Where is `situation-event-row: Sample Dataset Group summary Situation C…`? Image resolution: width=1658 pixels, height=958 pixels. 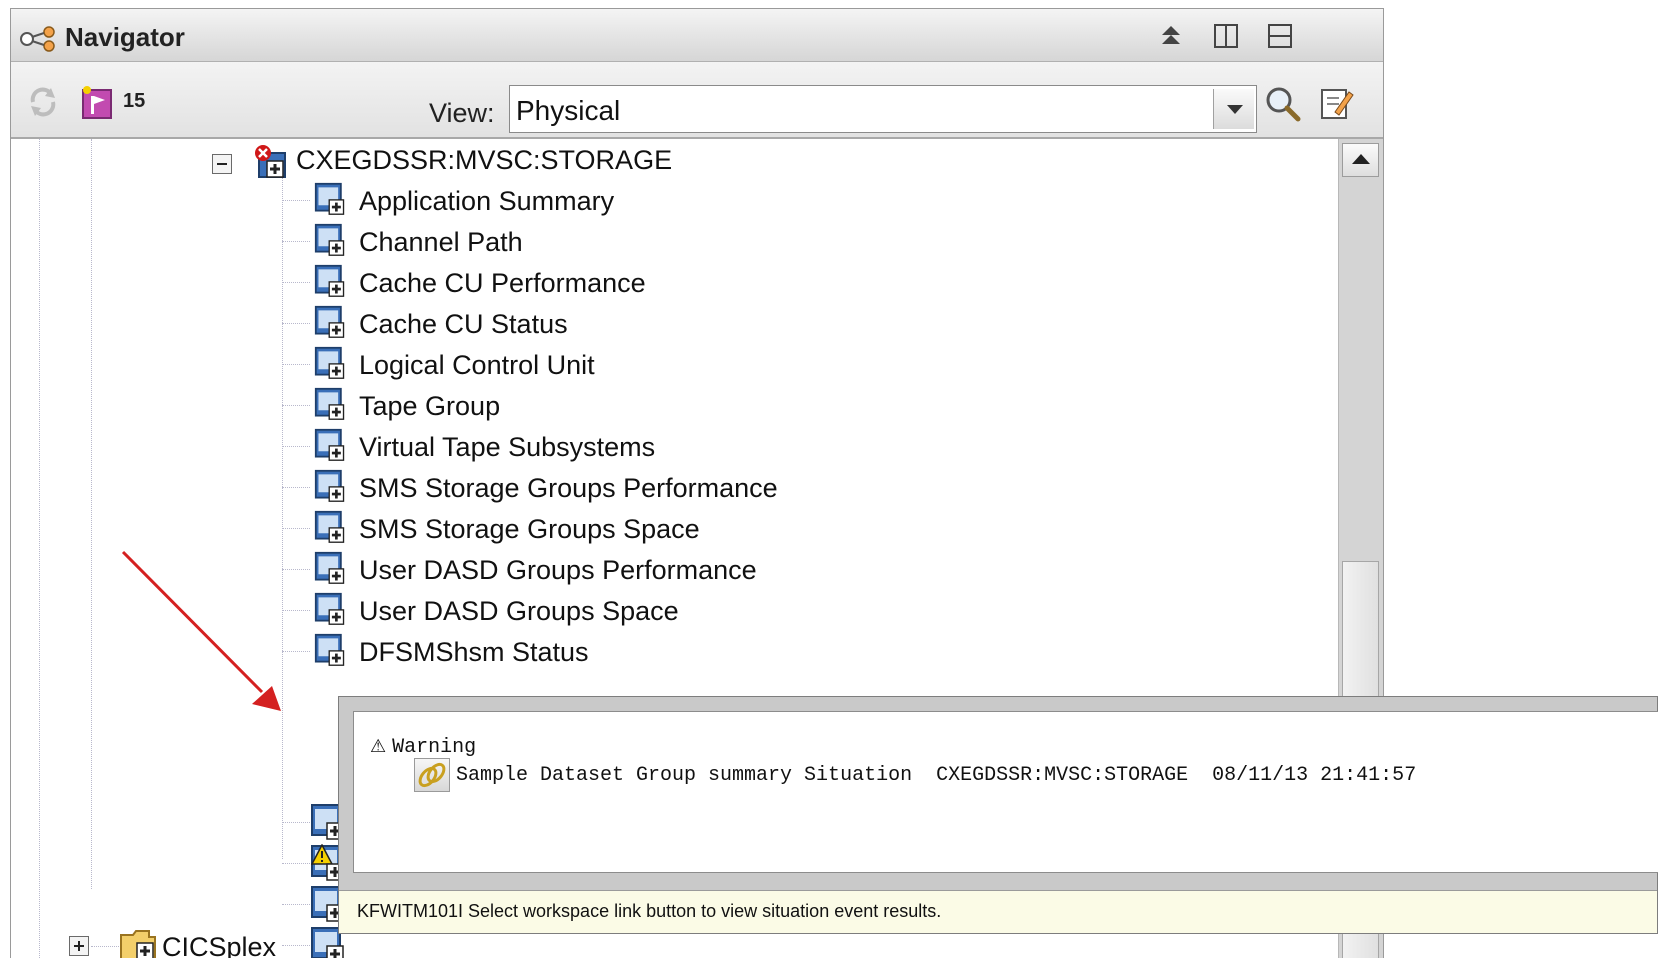
situation-event-row: Sample Dataset Group summary Situation C… is located at coordinates (936, 775).